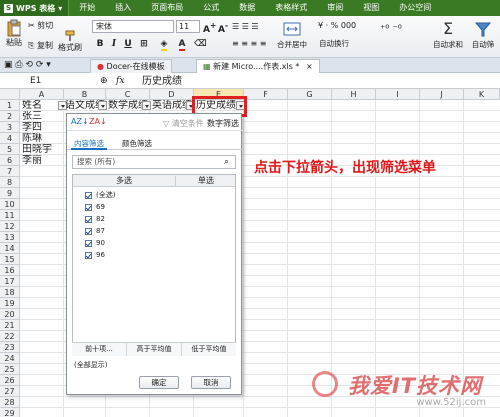 This screenshot has width=500, height=417. I want to click on multi-select-header: 多选, so click(124, 181).